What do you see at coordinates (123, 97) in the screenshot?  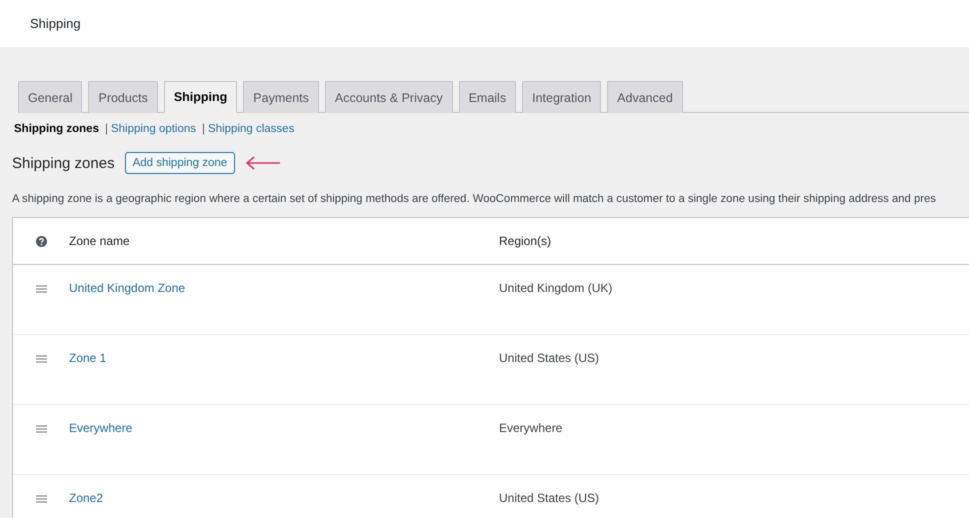 I see `settings-tab: Products` at bounding box center [123, 97].